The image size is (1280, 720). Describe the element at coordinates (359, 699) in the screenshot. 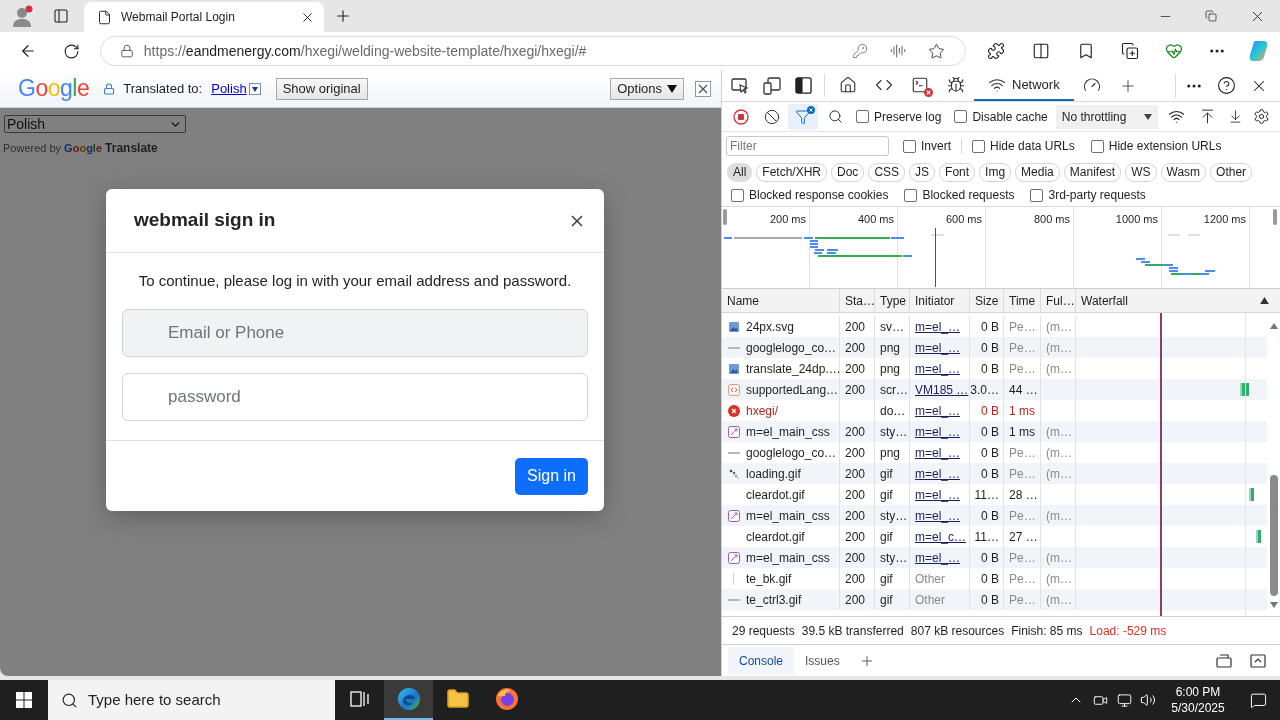

I see `task-view-icon` at that location.